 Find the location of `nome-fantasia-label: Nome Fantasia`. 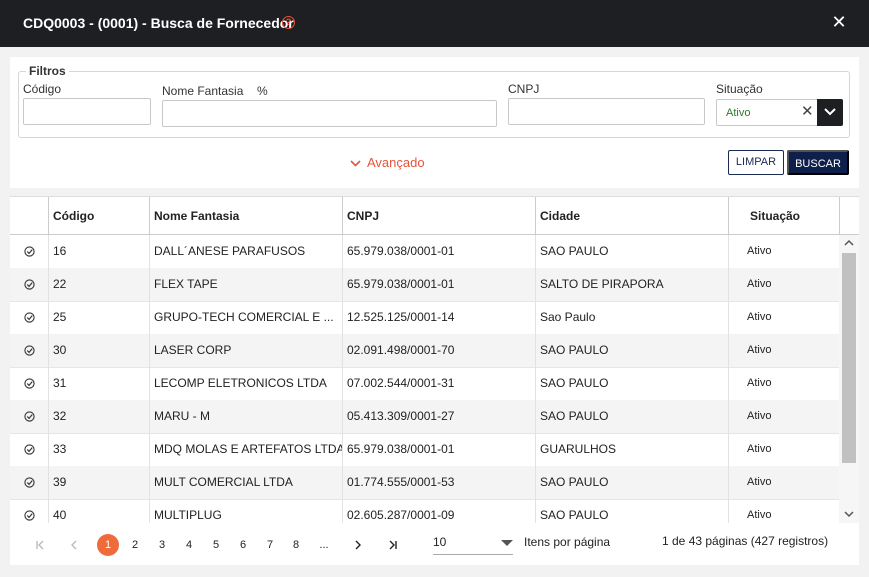

nome-fantasia-label: Nome Fantasia is located at coordinates (203, 91).